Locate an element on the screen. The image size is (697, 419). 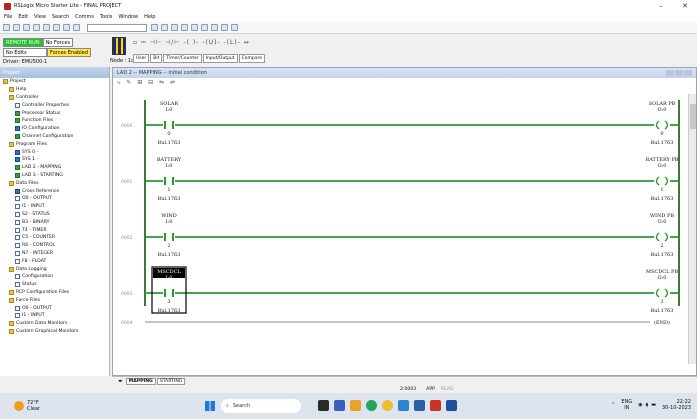
tree-item: Controller is located at coordinates (54, 98).